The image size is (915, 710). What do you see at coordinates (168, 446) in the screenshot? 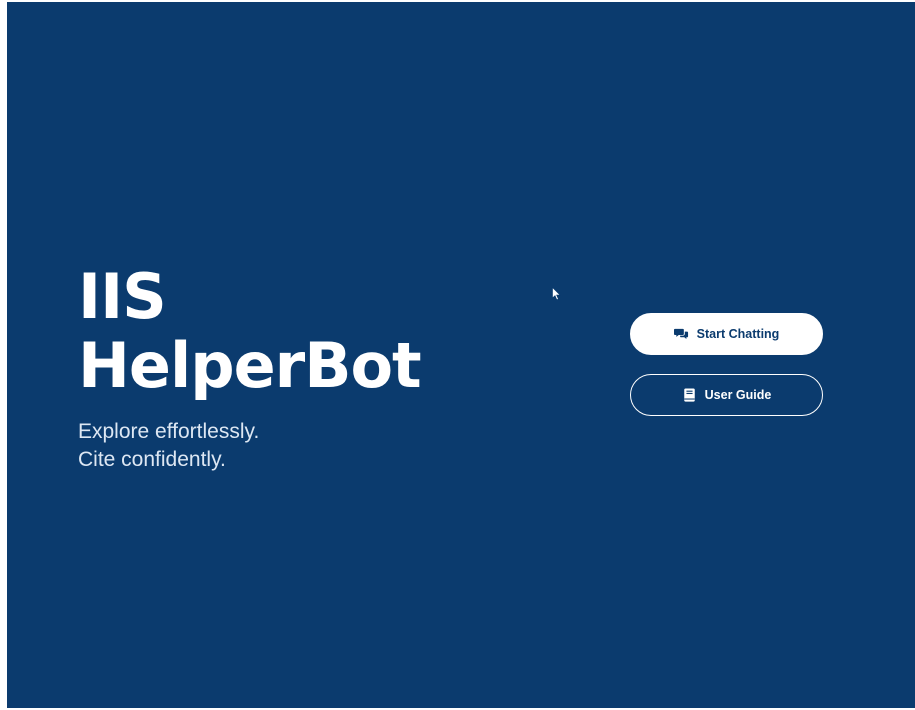
I see `tagline: Explore effortlessly. Cite confidently.` at bounding box center [168, 446].